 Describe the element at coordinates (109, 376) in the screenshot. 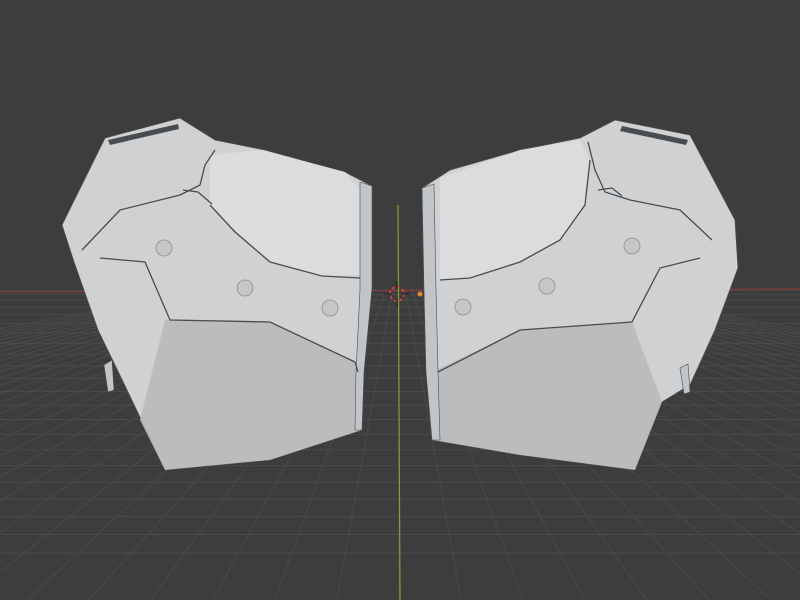

I see `armor-left-tab` at that location.